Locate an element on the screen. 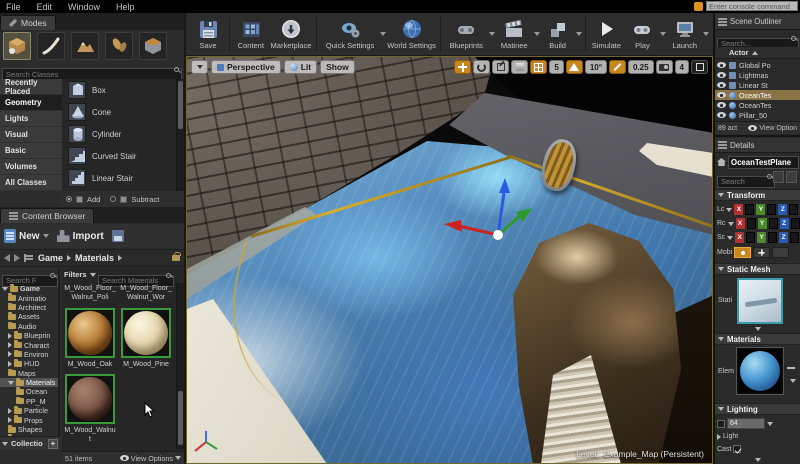 The image size is (800, 464). mobility-stationary-button is located at coordinates (762, 252).